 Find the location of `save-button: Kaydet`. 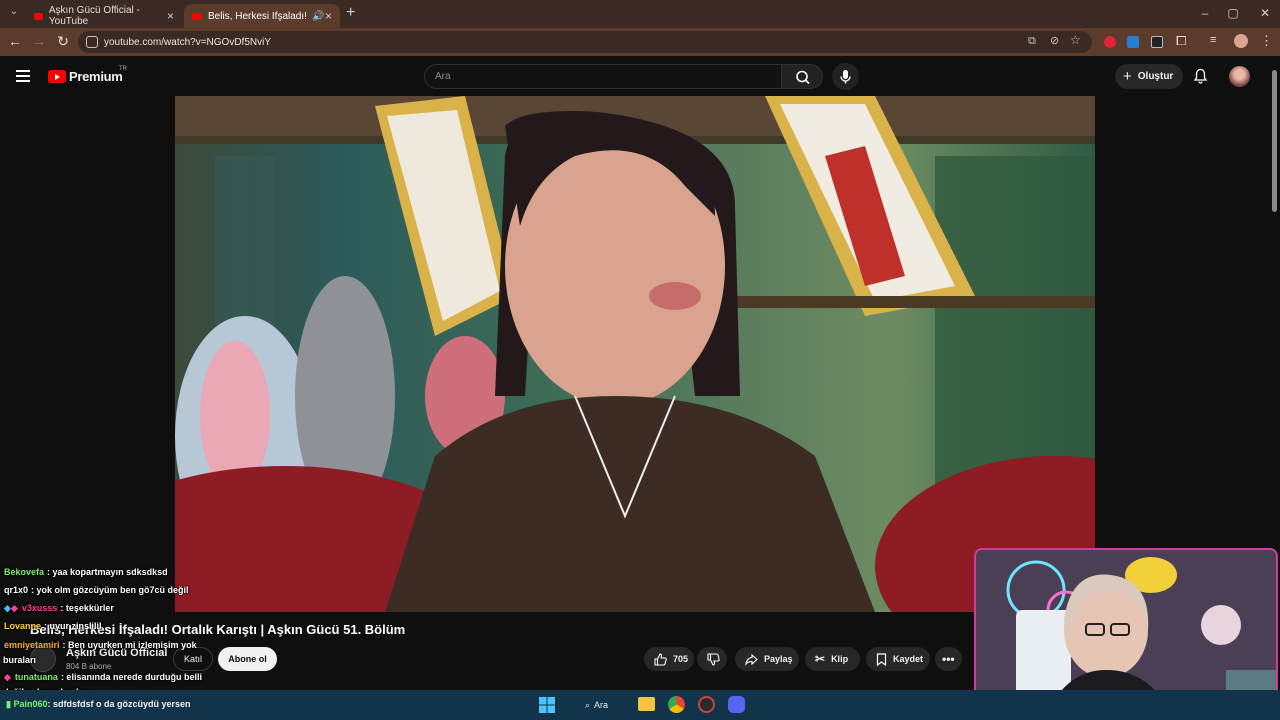

save-button: Kaydet is located at coordinates (898, 659).